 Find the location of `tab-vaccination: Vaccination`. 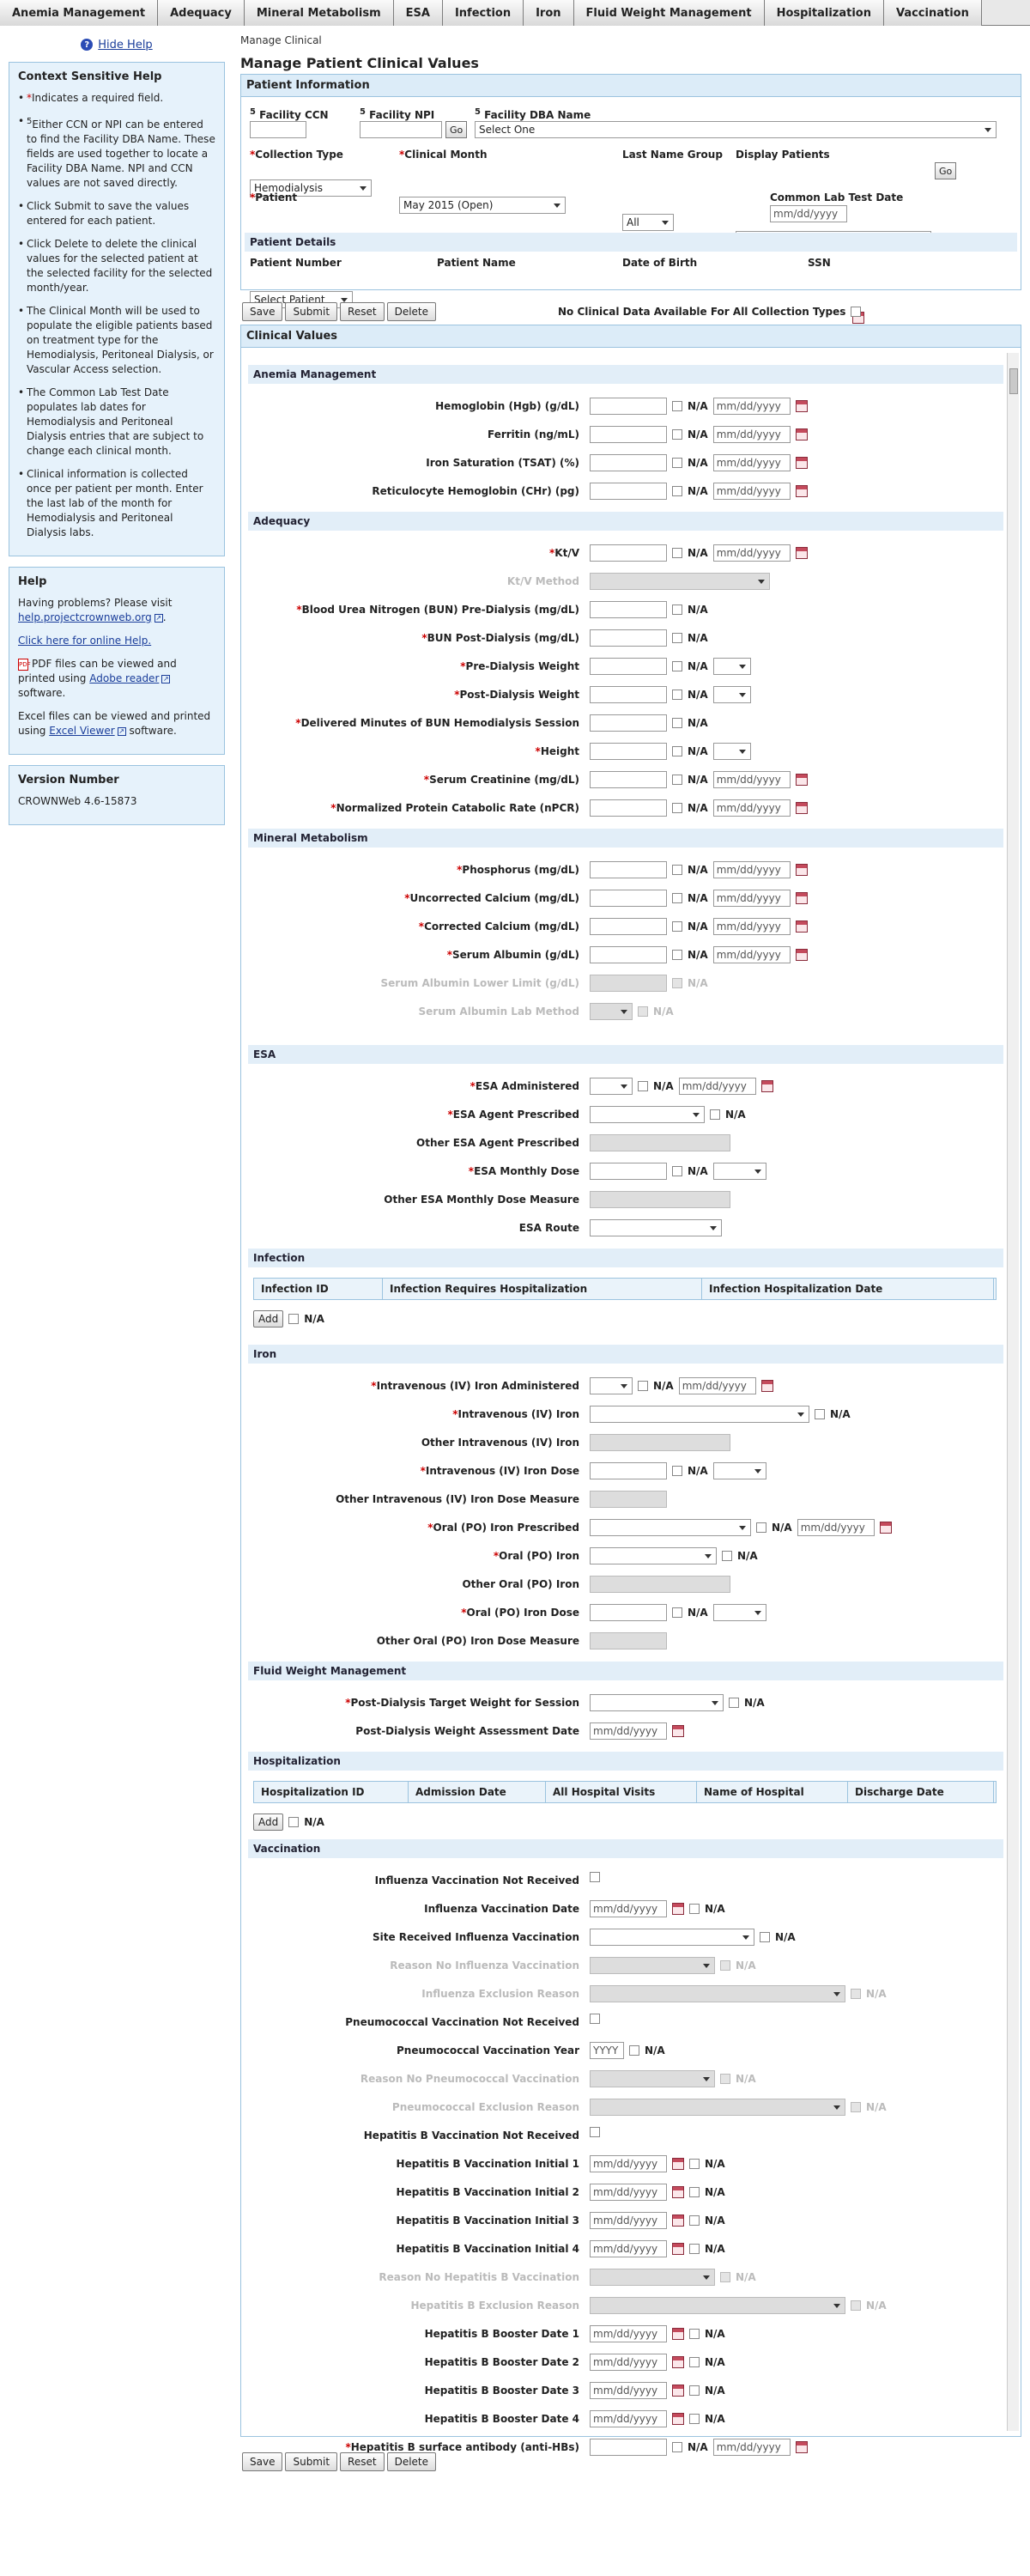

tab-vaccination: Vaccination is located at coordinates (932, 13).